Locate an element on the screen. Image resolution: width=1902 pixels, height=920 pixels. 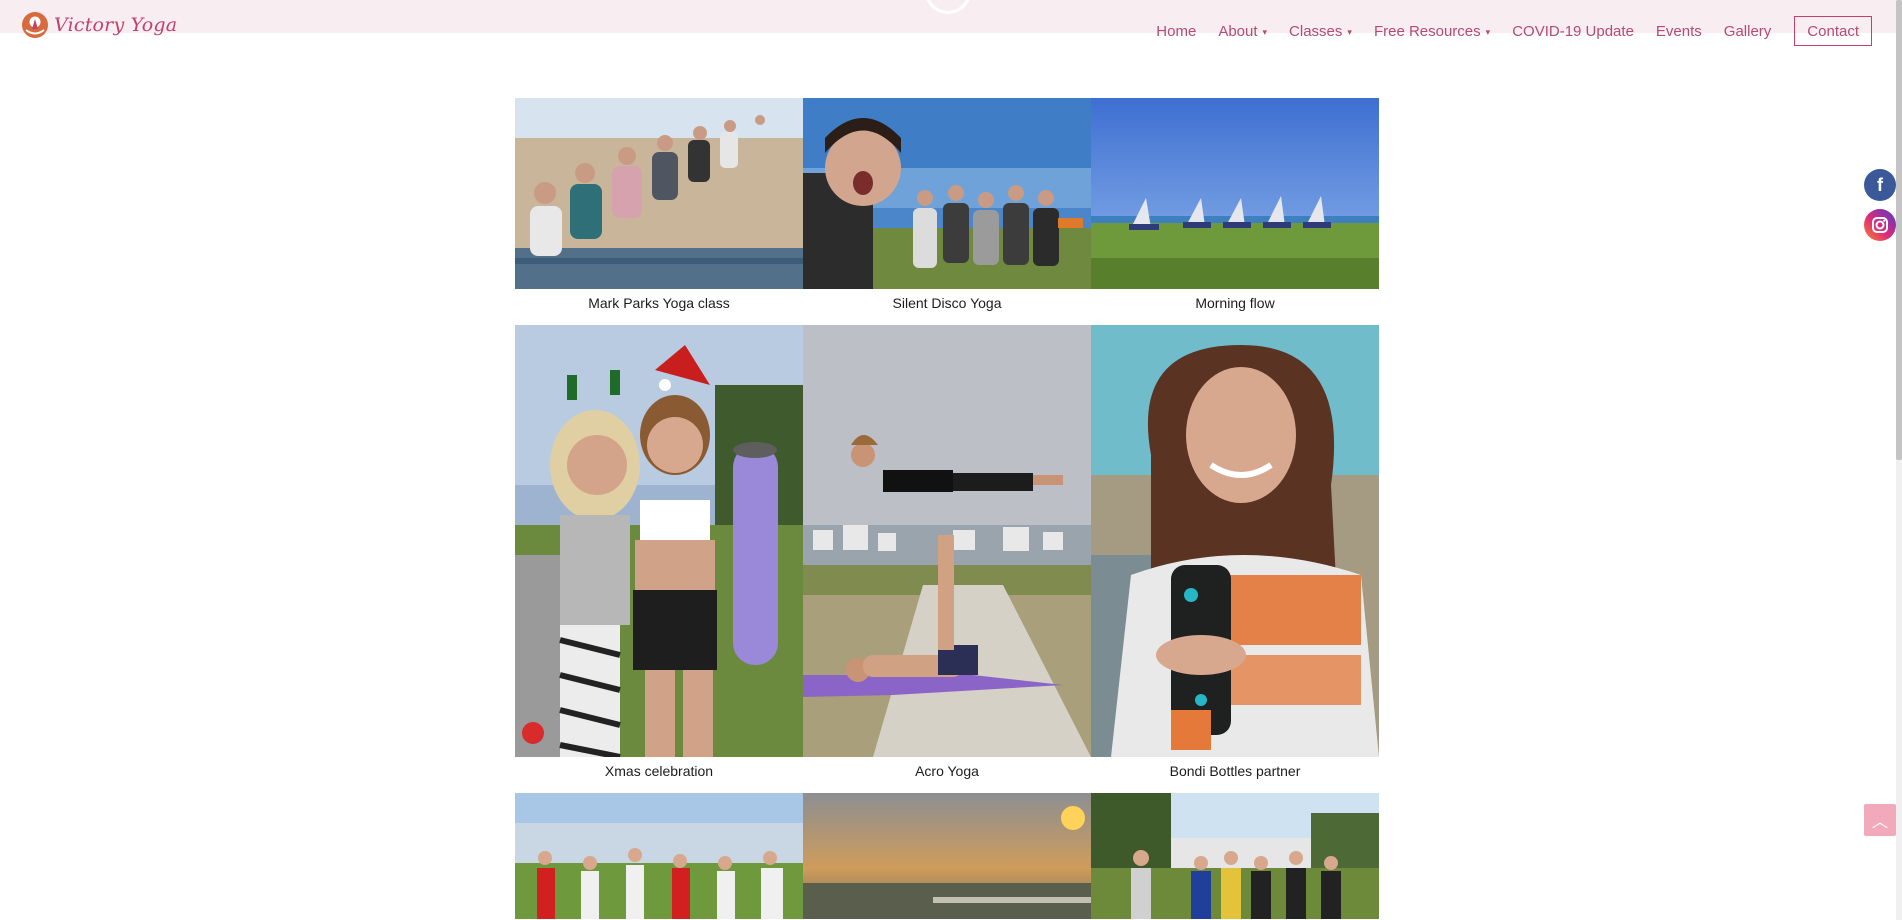
logo-text: Victory Yoga is located at coordinates (116, 25).